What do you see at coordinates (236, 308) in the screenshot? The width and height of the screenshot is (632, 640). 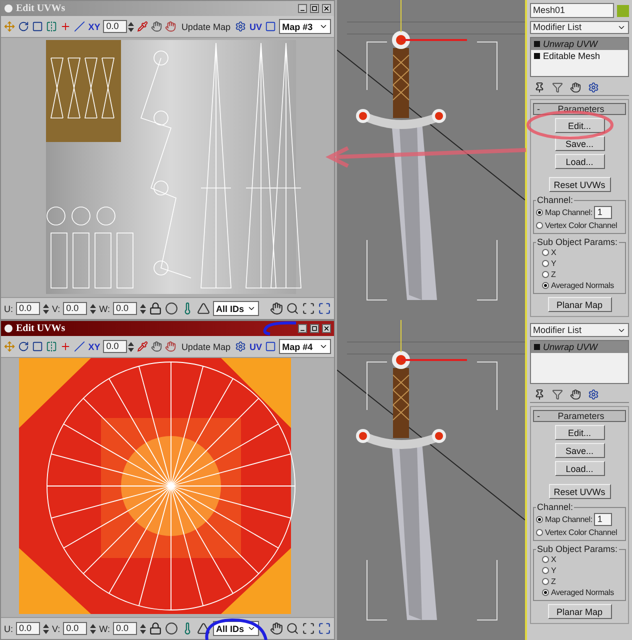 I see `id-filter-dropdown: All IDs` at bounding box center [236, 308].